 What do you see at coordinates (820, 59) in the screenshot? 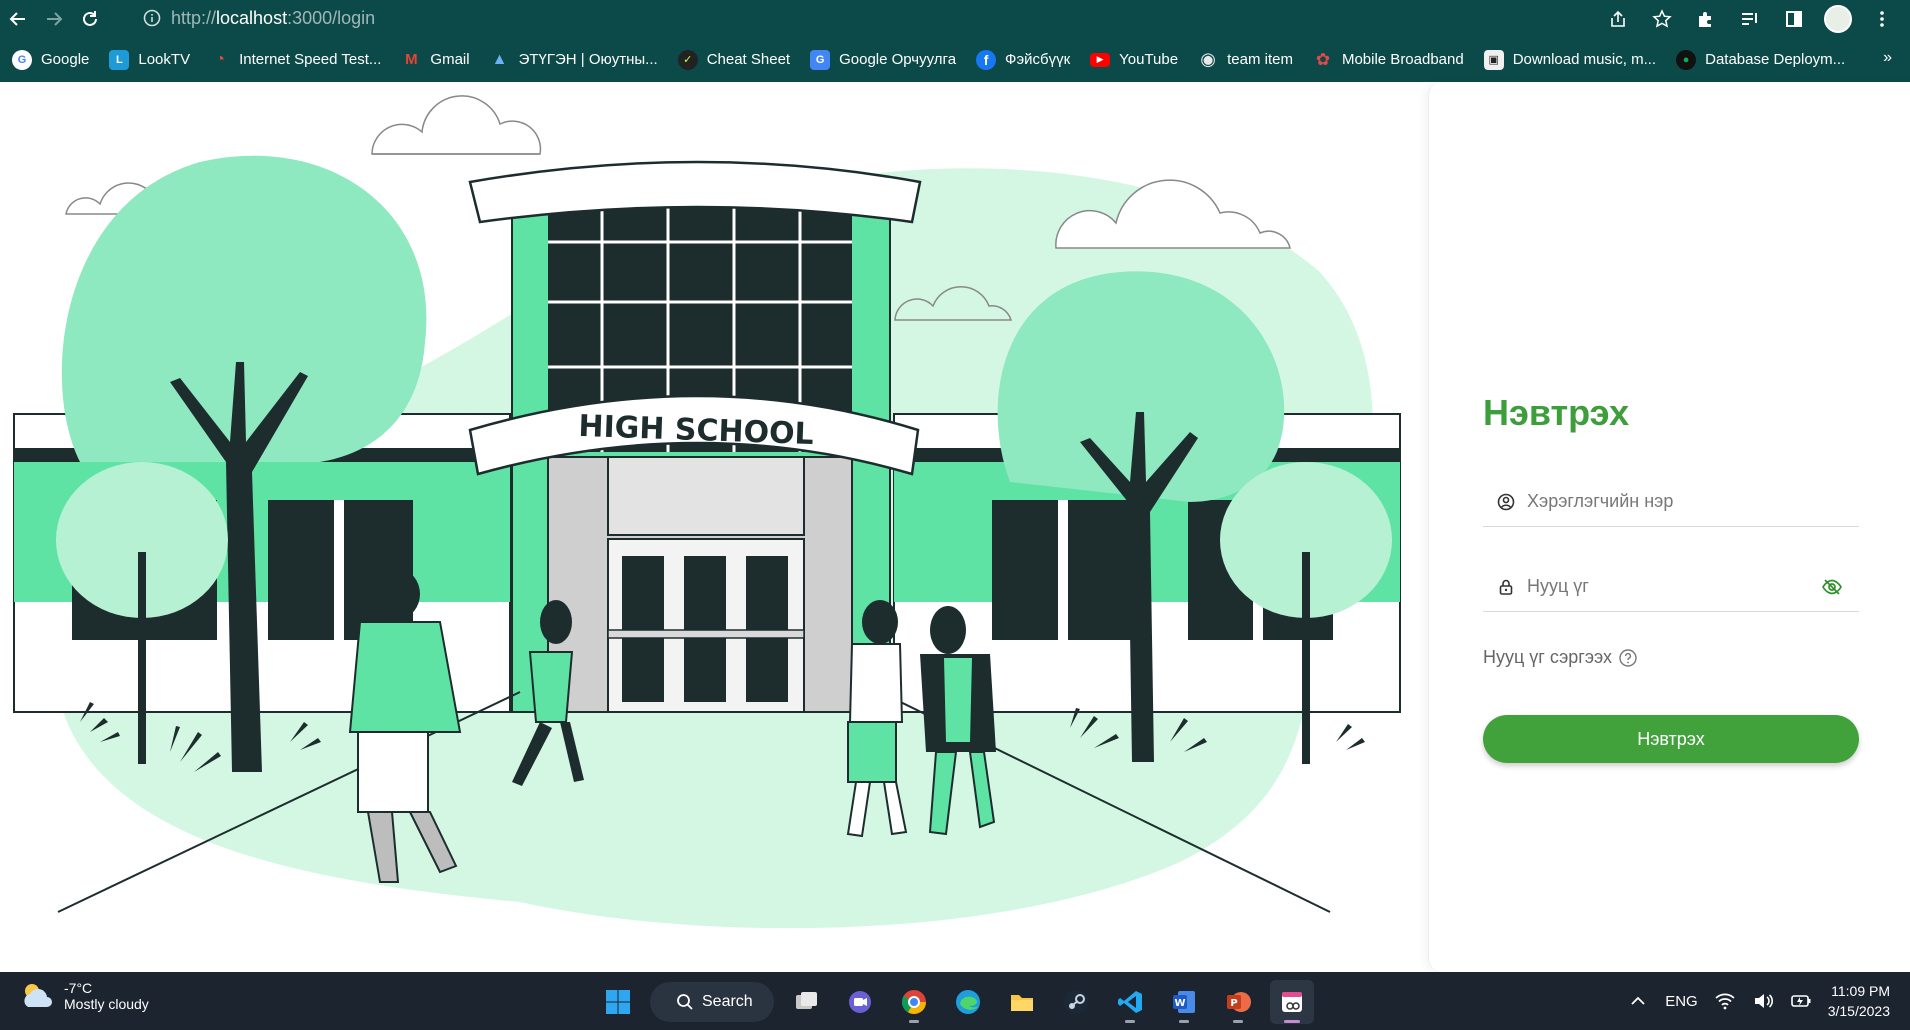
I see `translate-icon: G` at bounding box center [820, 59].